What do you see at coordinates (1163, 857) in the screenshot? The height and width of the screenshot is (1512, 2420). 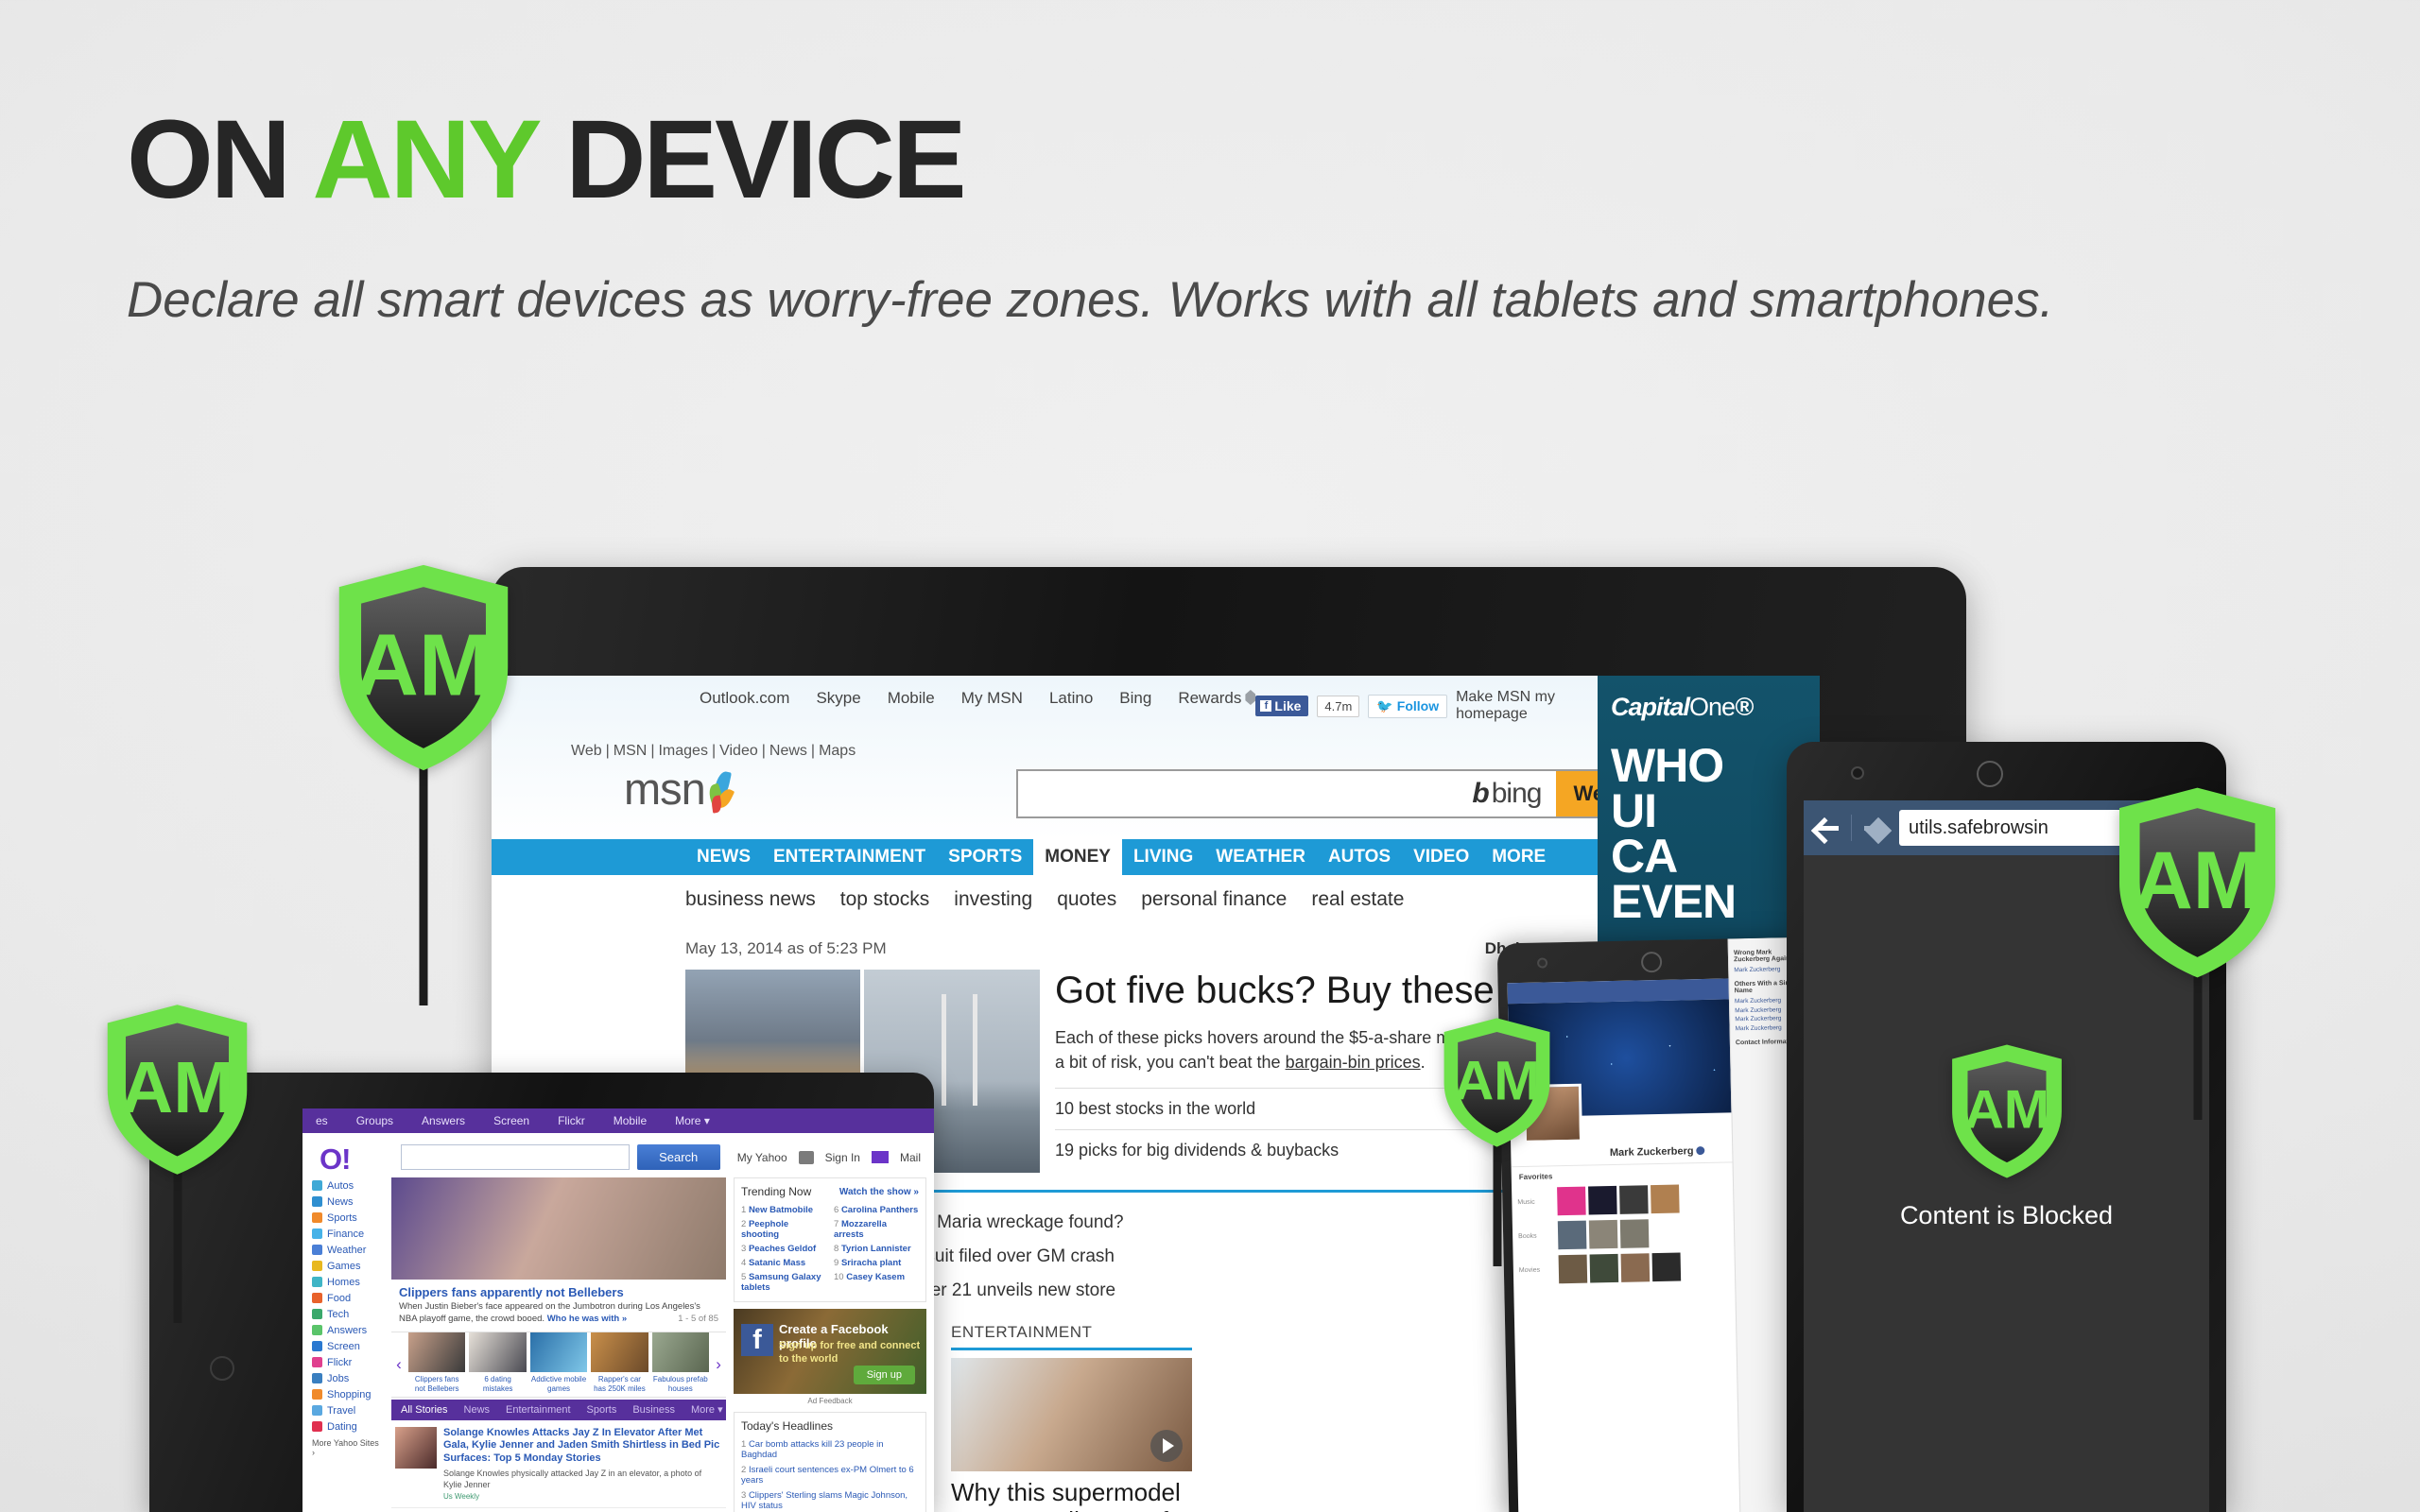 I see `msn-nav-living: LIVING` at bounding box center [1163, 857].